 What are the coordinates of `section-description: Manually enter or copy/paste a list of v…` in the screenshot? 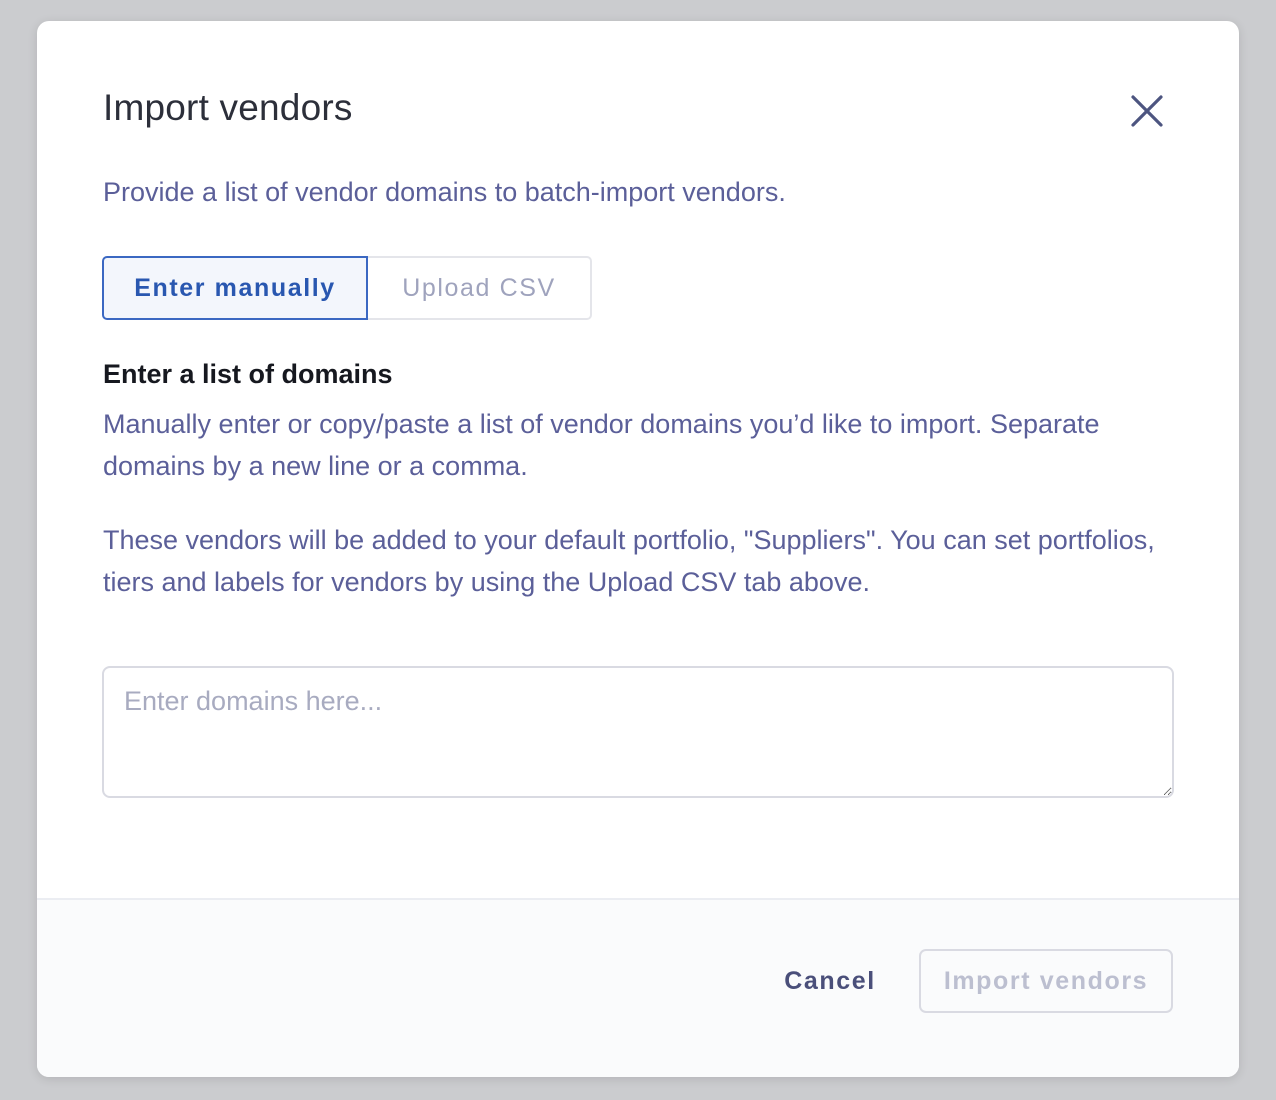 It's located at (601, 445).